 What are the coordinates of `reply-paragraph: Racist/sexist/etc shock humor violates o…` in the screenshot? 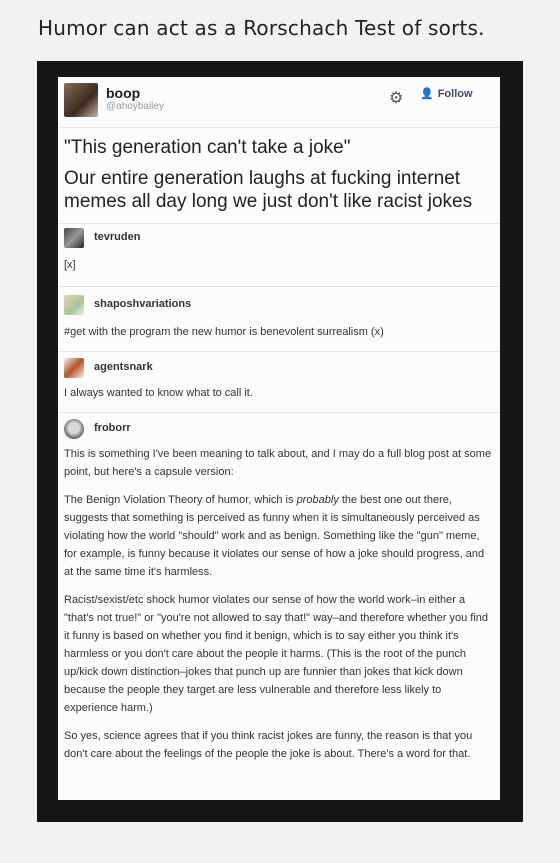 It's located at (276, 654).